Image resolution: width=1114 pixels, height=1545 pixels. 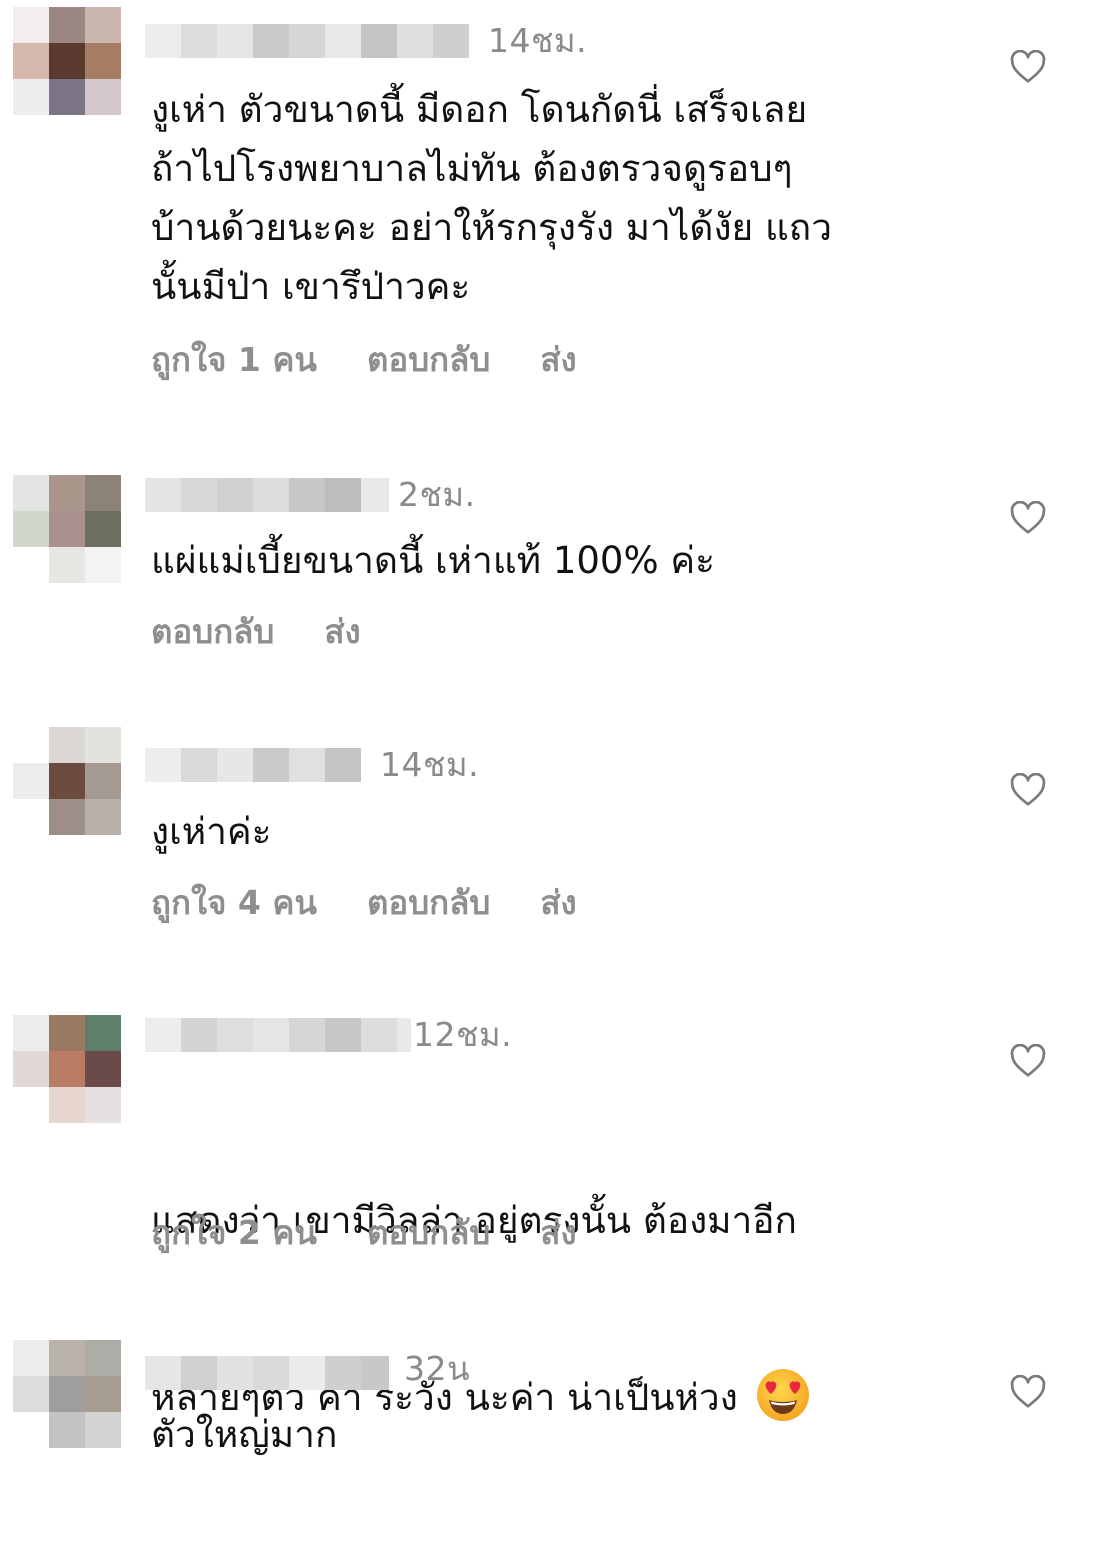 I want to click on comment-timestamp: 12ชม., so click(x=463, y=1034).